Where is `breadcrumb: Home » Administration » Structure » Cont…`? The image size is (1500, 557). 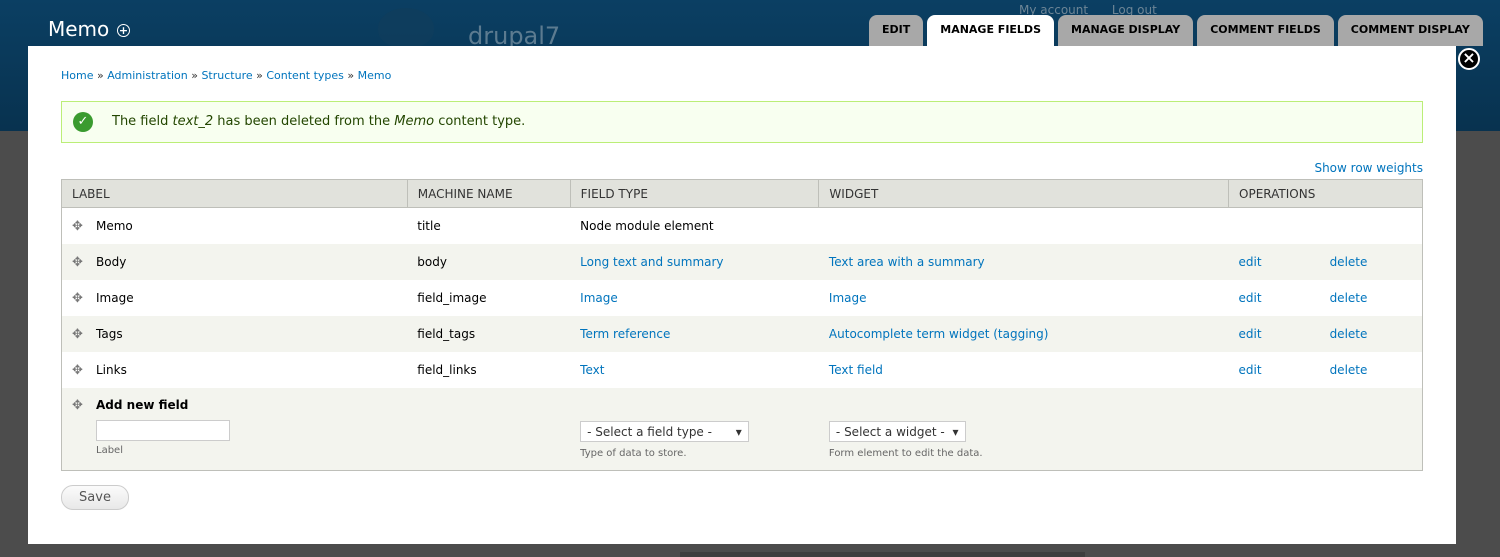 breadcrumb: Home » Administration » Structure » Cont… is located at coordinates (226, 75).